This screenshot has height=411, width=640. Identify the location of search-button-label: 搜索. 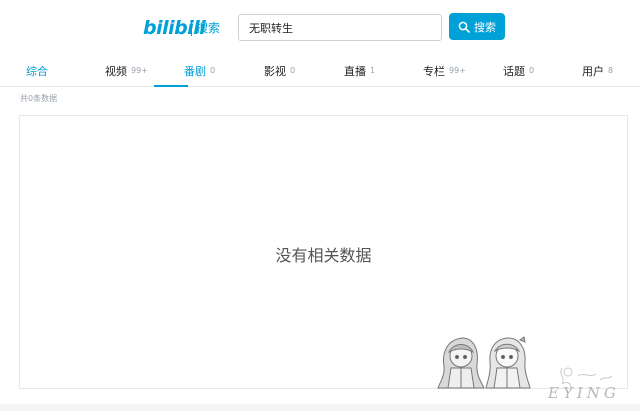
(485, 27).